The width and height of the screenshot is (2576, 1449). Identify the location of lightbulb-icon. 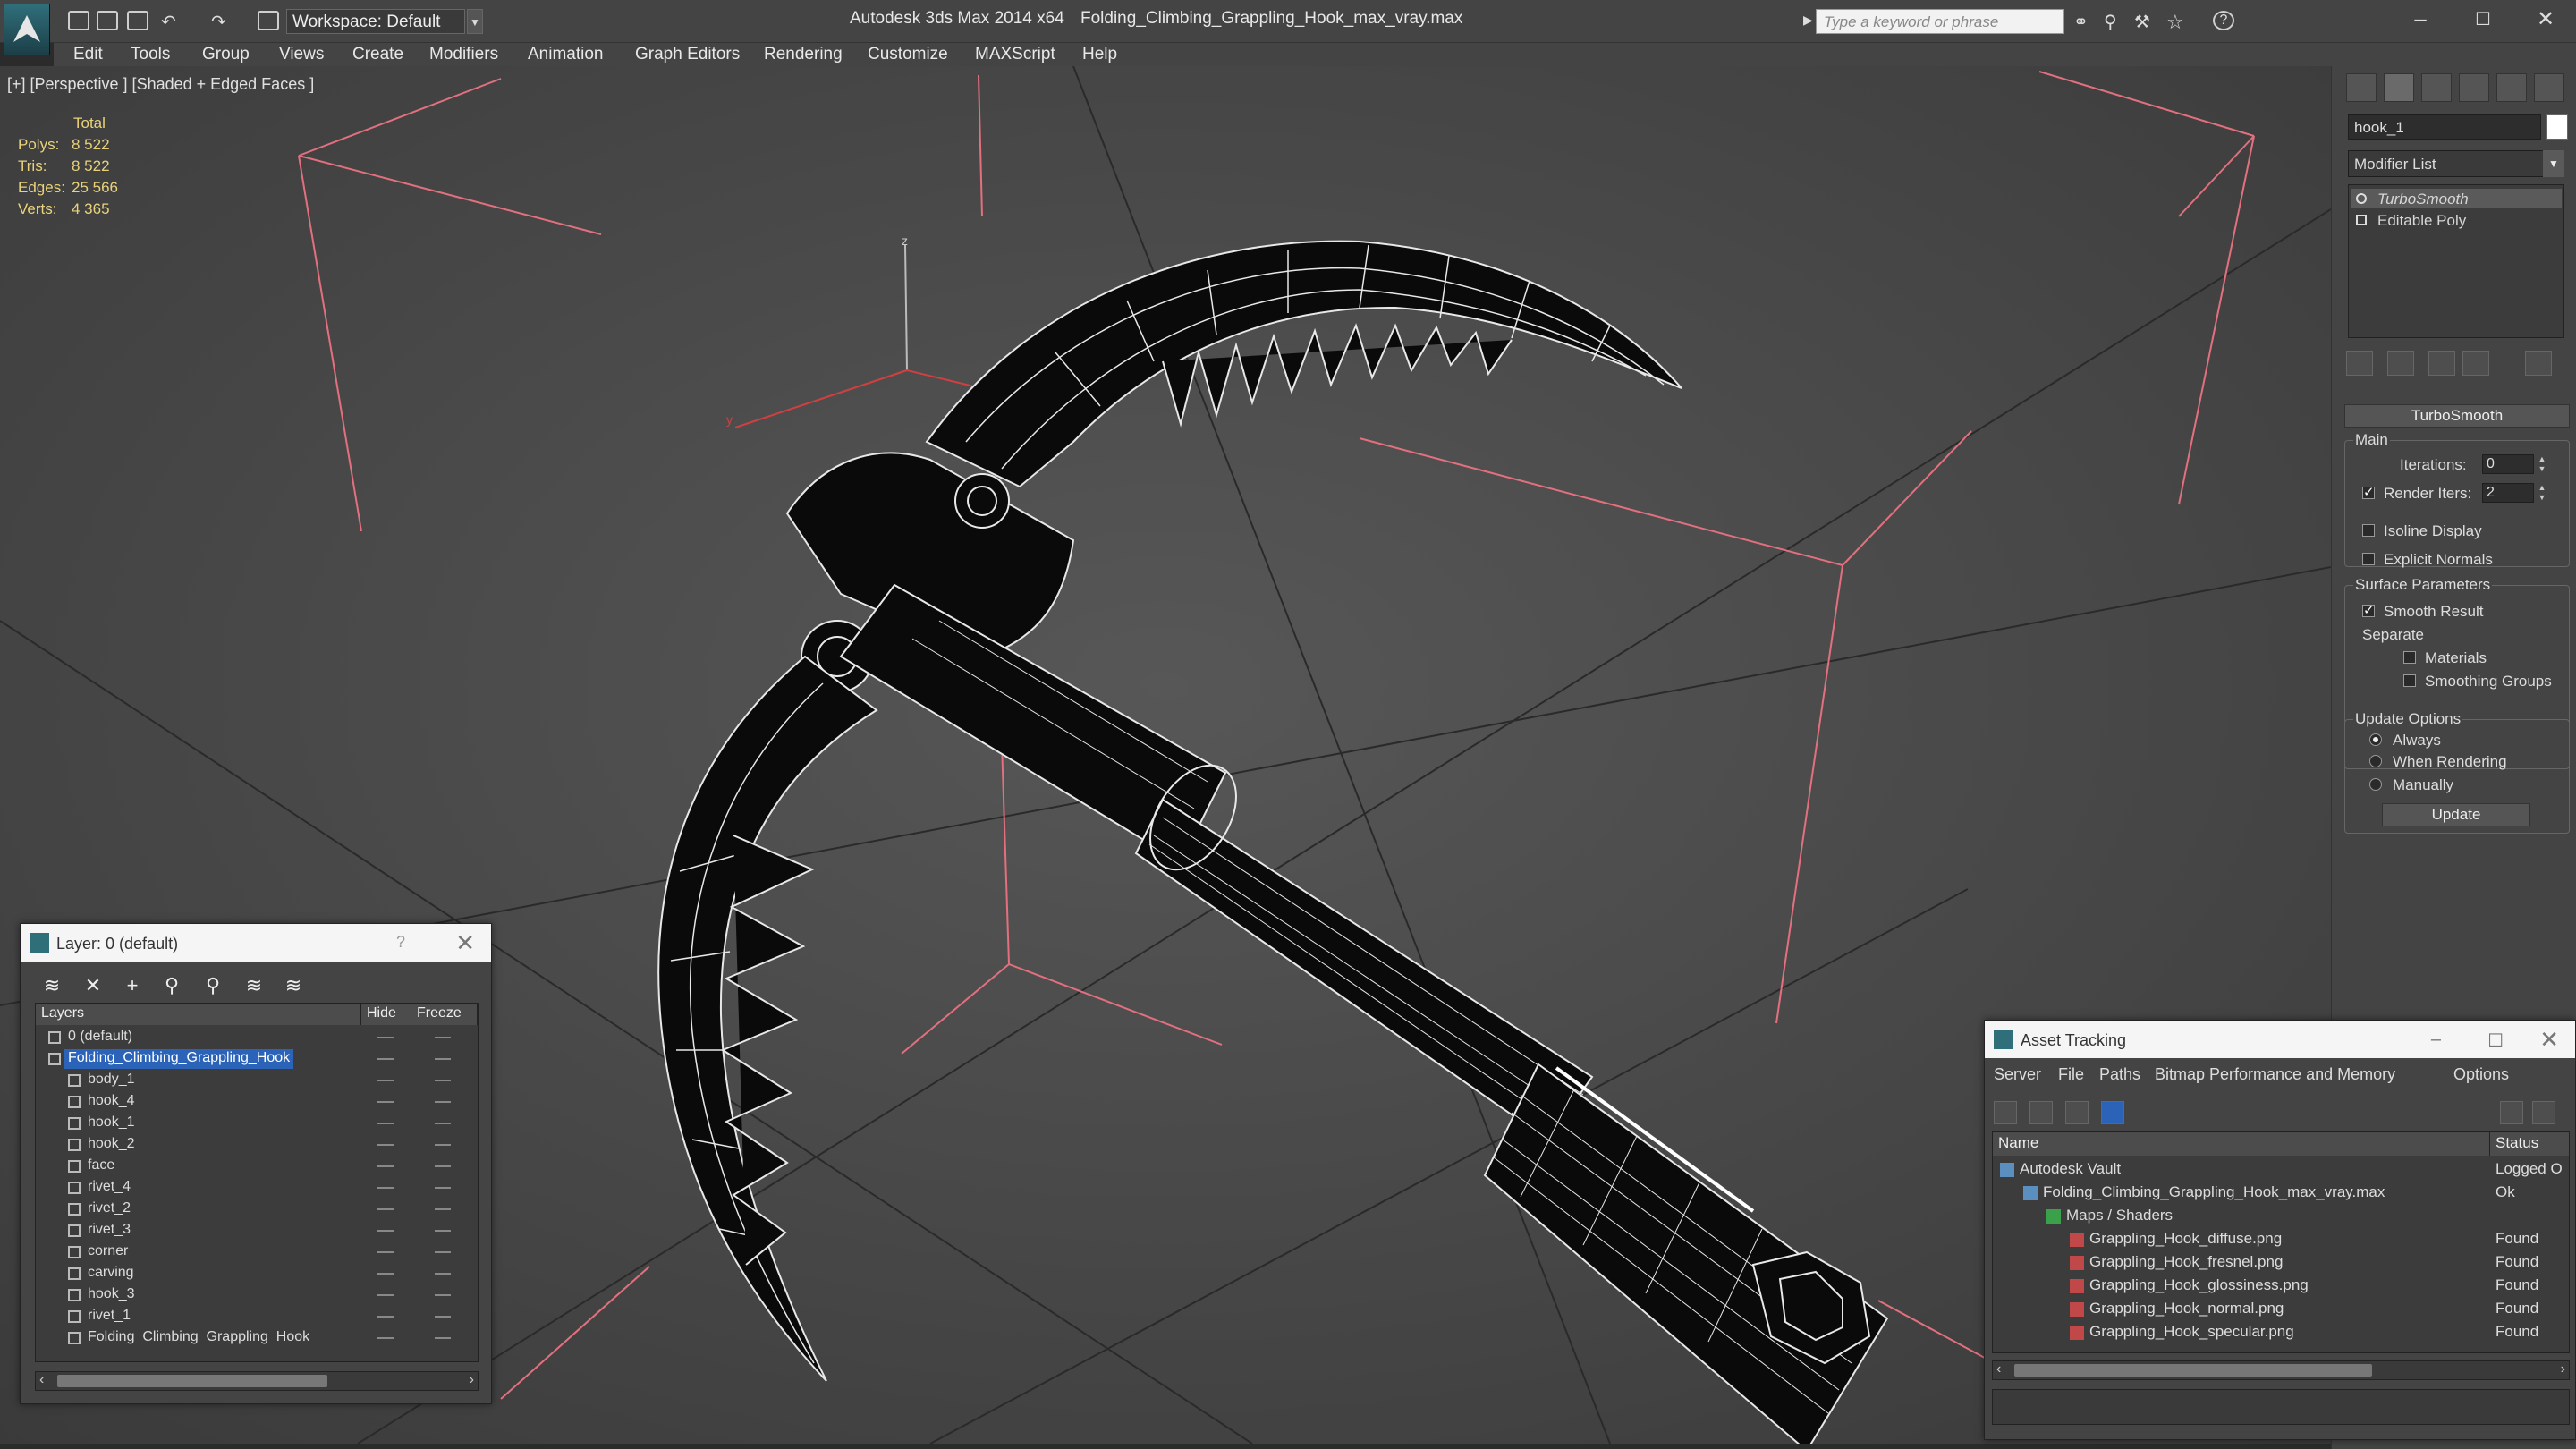
(2361, 198).